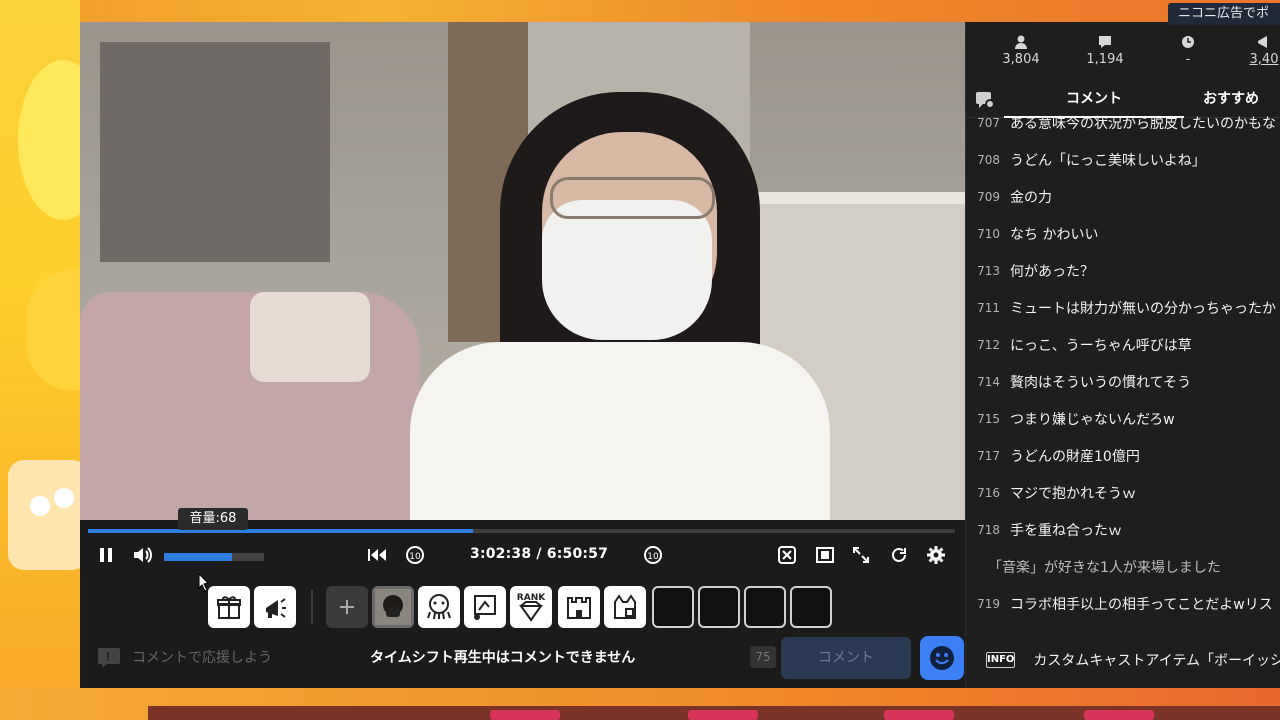 The width and height of the screenshot is (1280, 720). I want to click on rank-item-button: RANK, so click(531, 607).